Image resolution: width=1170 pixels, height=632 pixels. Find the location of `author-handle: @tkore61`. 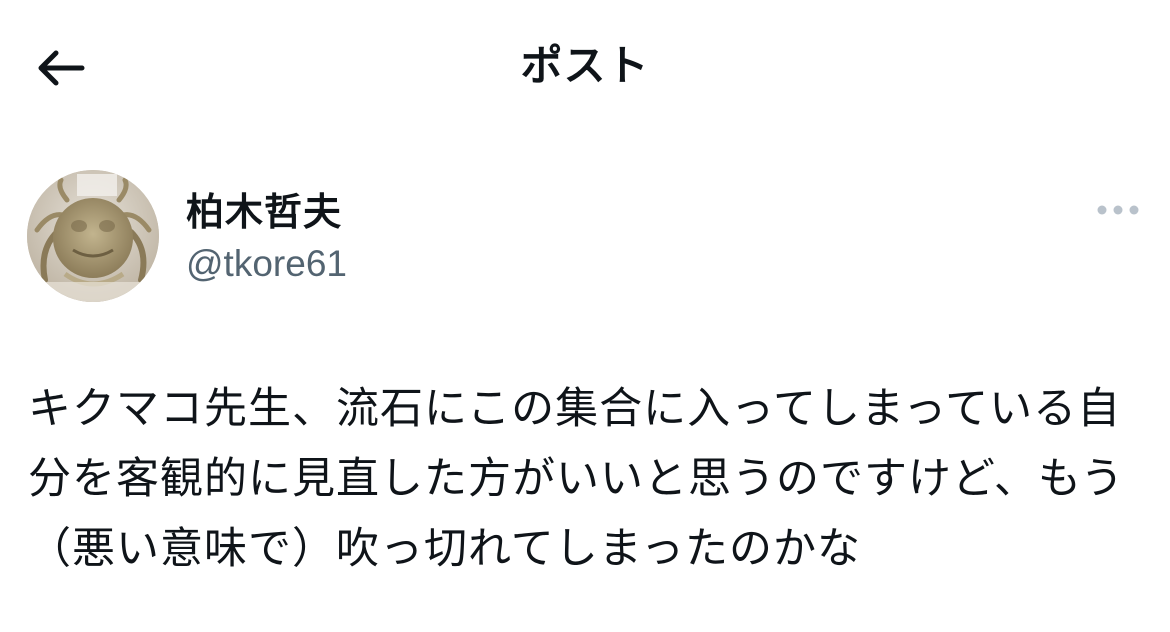

author-handle: @tkore61 is located at coordinates (266, 264).